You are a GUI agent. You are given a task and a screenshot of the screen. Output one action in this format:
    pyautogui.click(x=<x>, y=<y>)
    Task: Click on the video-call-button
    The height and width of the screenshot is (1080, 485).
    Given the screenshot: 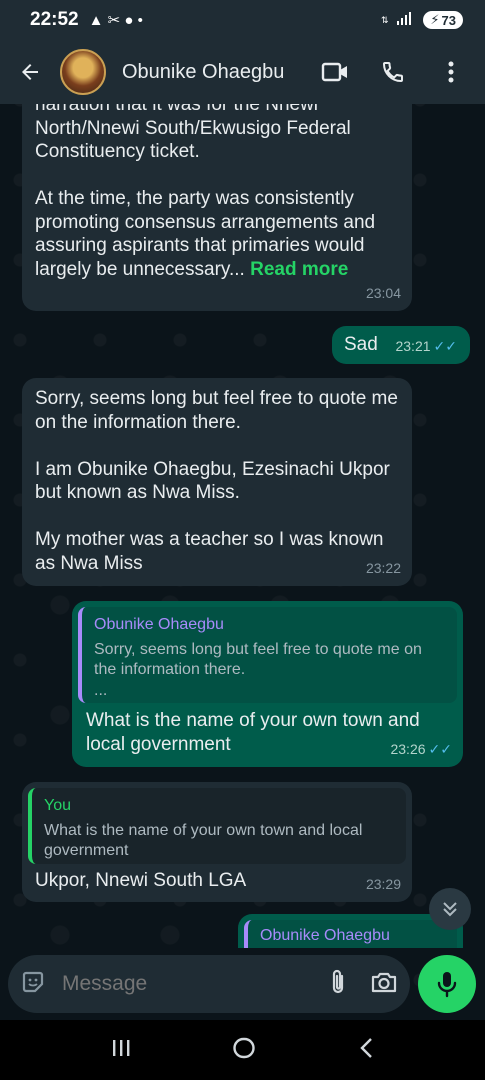 What is the action you would take?
    pyautogui.click(x=335, y=72)
    